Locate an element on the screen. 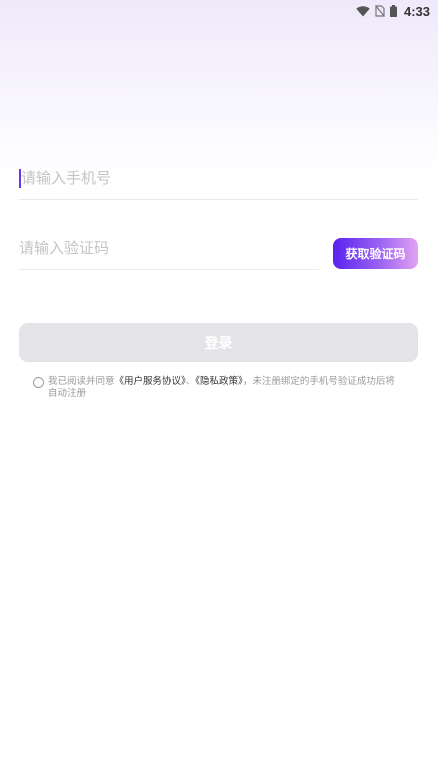 This screenshot has height=780, width=438. phone-field is located at coordinates (219, 179).